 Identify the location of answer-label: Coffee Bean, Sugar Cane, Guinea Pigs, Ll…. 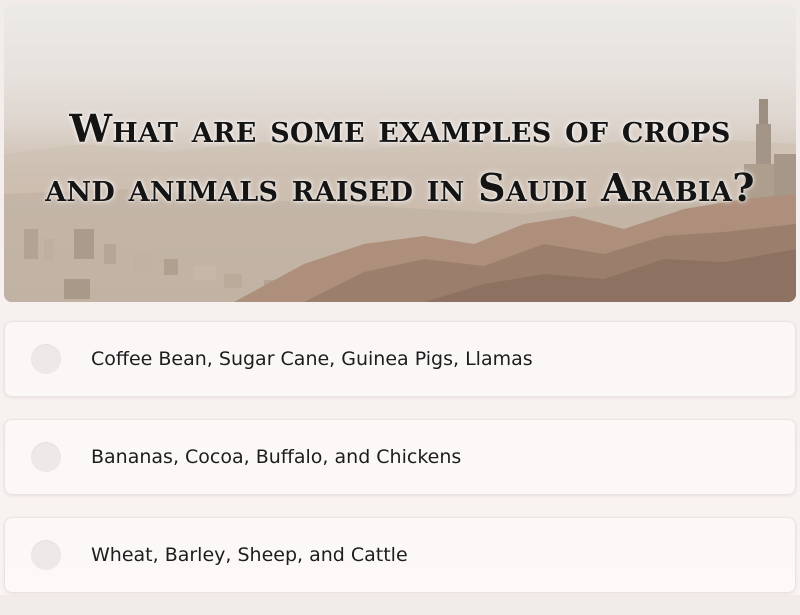
(312, 359).